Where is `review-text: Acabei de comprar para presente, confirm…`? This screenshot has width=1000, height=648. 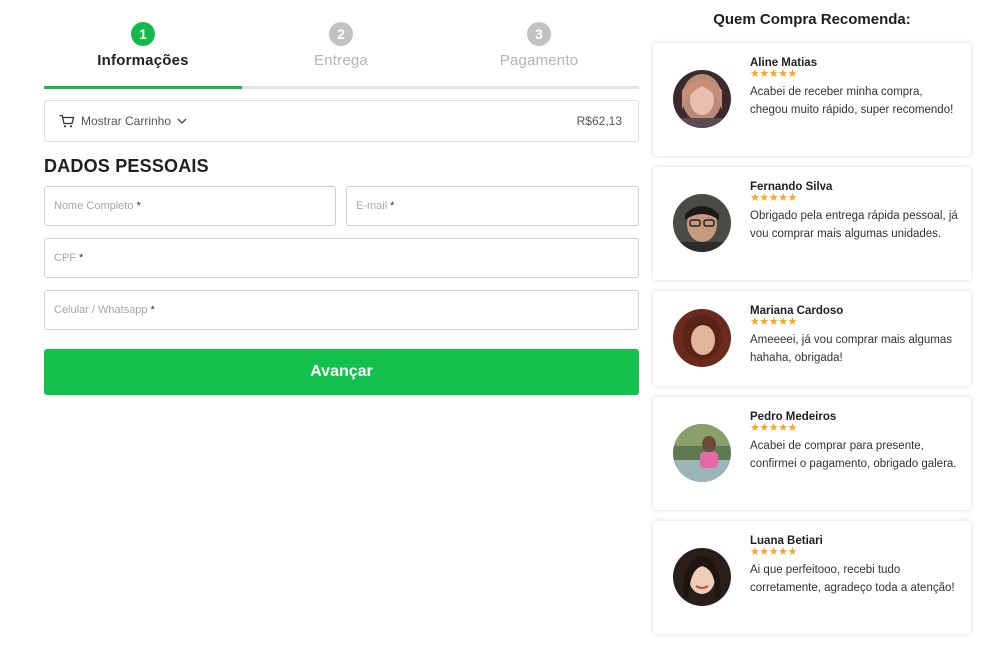
review-text: Acabei de comprar para presente, confirm… is located at coordinates (853, 455).